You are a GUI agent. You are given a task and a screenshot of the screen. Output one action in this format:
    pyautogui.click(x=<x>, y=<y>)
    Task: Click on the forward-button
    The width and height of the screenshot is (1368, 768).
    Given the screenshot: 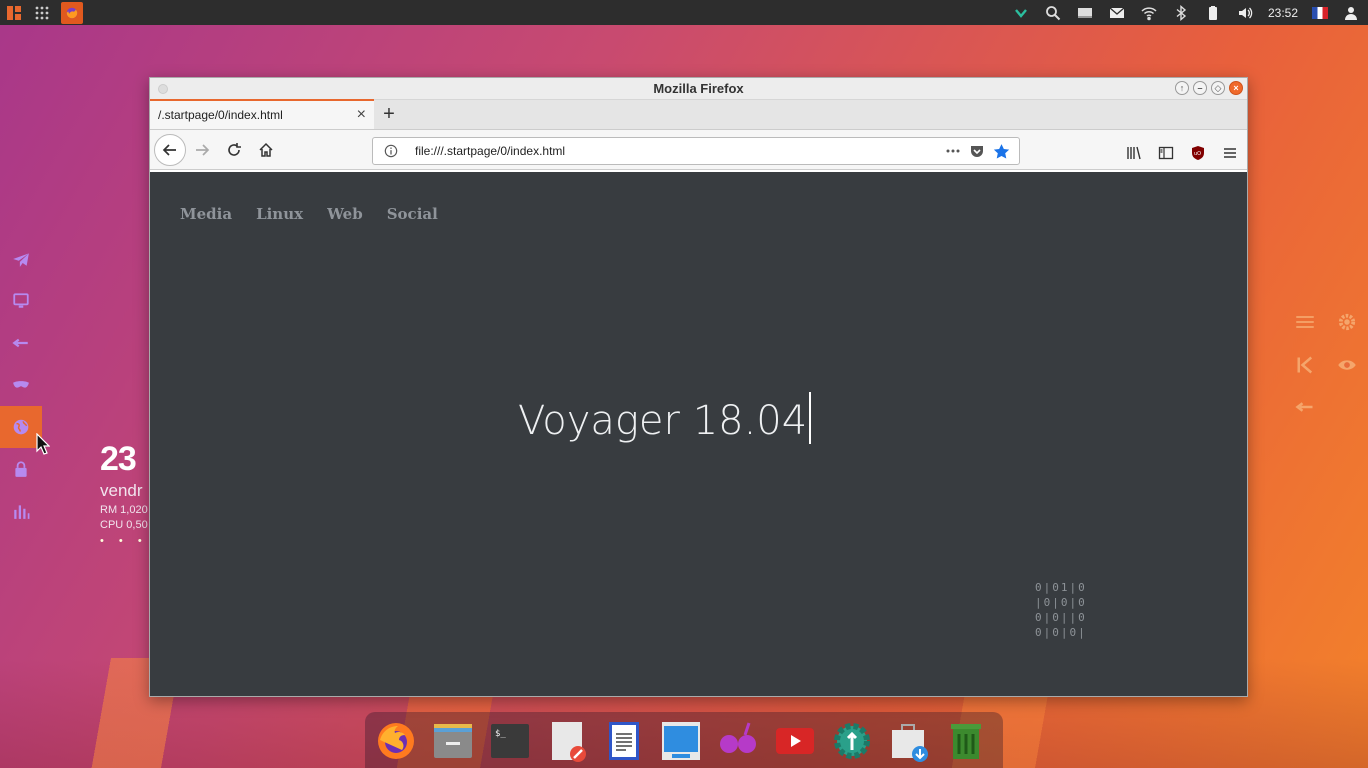 What is the action you would take?
    pyautogui.click(x=202, y=150)
    